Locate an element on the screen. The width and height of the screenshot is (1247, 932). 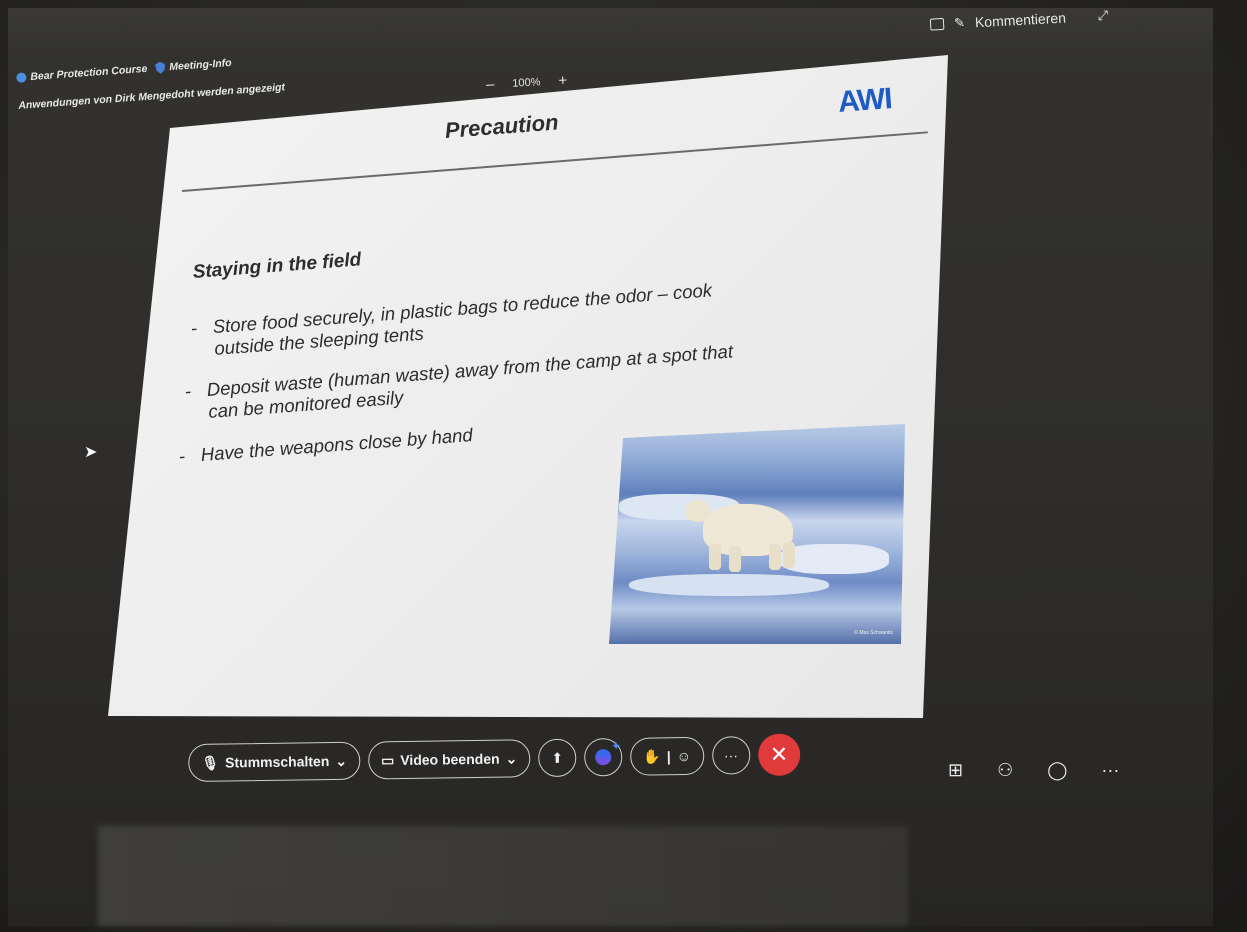
more-actions-button: ··· is located at coordinates (731, 755).